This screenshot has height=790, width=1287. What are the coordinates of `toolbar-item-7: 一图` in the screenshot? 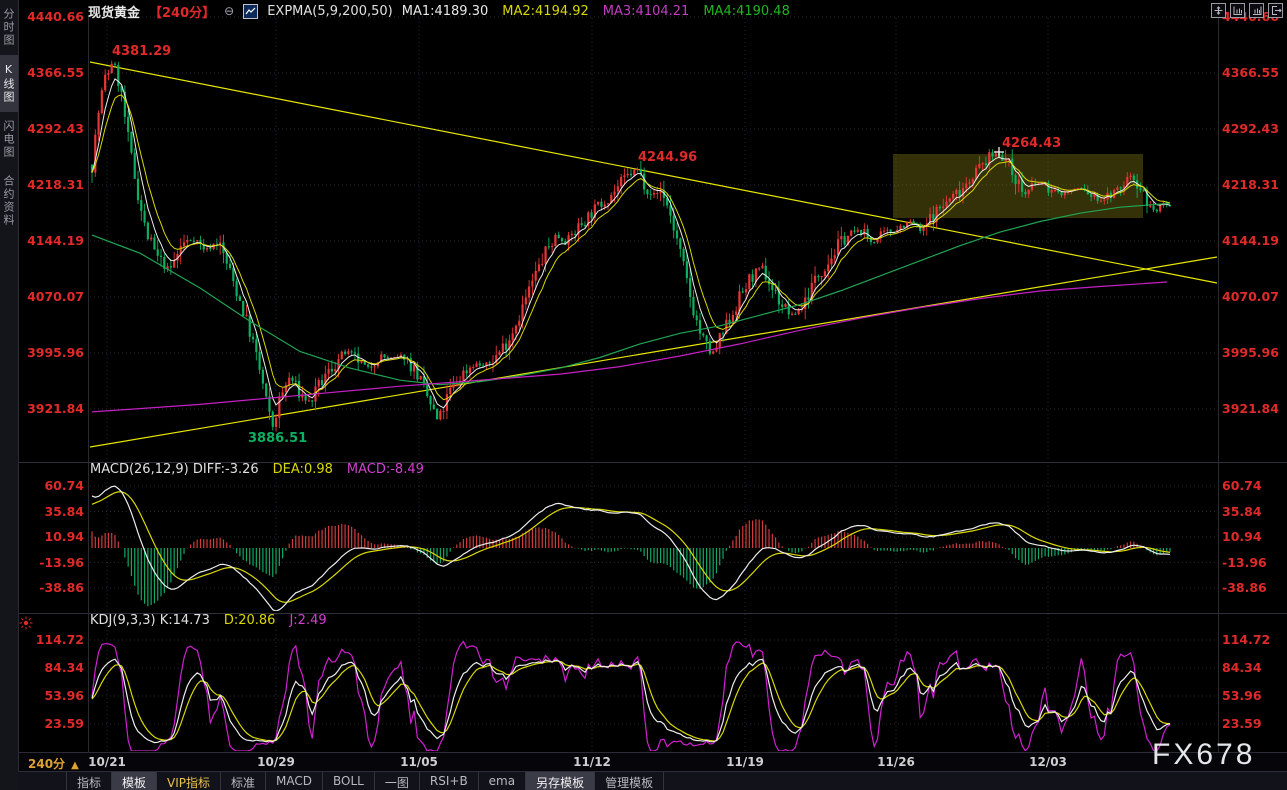 It's located at (397, 781).